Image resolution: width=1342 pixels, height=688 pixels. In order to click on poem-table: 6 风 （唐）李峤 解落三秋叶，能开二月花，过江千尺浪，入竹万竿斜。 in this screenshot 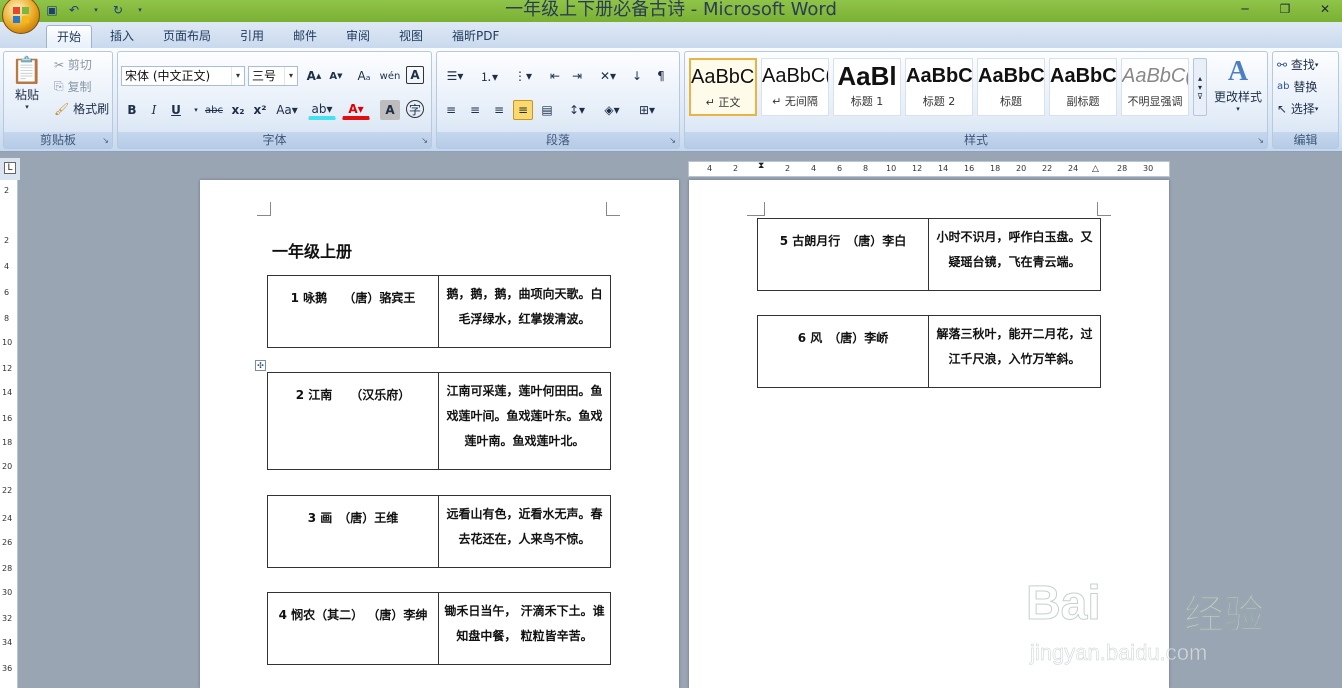, I will do `click(929, 351)`.